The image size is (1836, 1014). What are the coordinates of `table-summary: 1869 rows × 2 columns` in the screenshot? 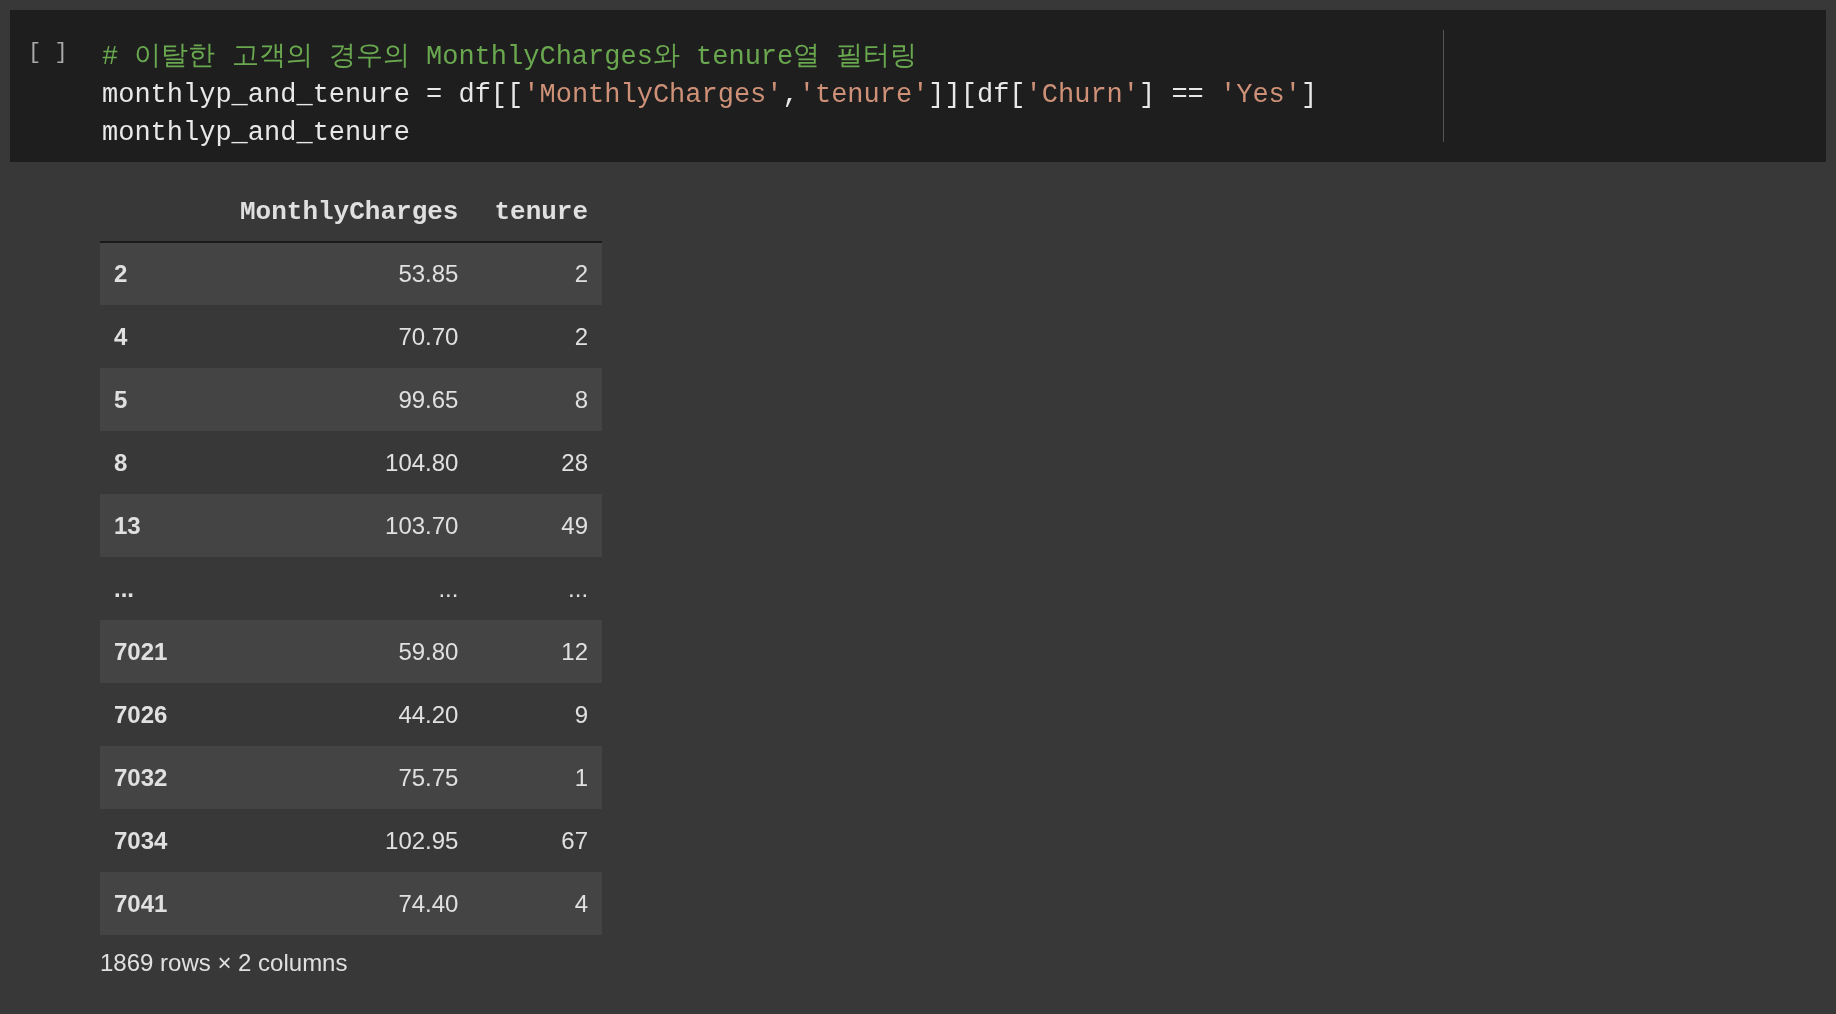 It's located at (224, 963).